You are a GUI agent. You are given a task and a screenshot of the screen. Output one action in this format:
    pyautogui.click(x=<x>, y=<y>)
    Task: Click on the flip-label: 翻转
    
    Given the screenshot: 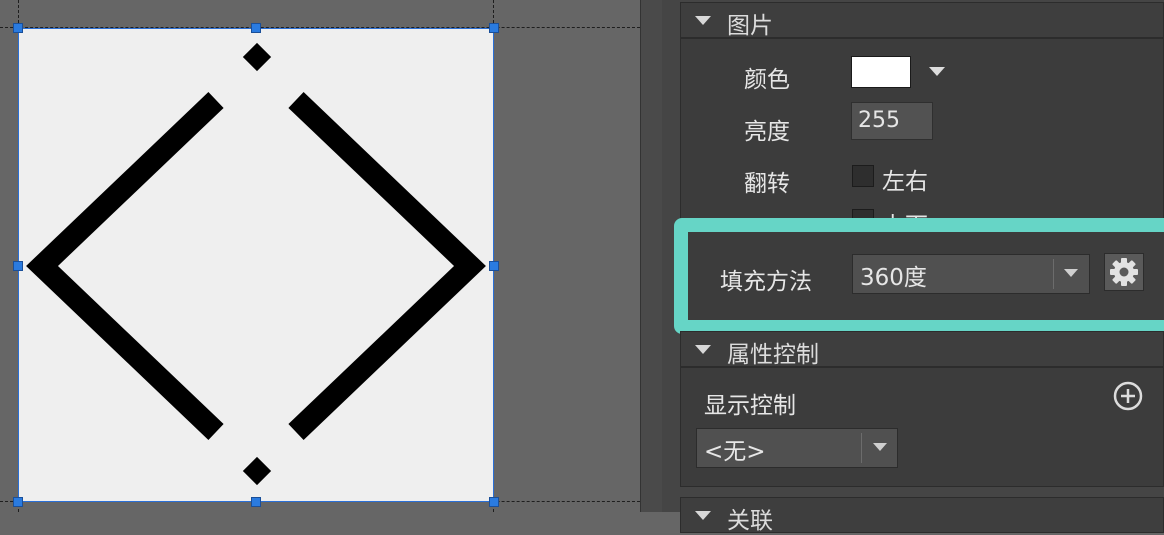 What is the action you would take?
    pyautogui.click(x=767, y=184)
    